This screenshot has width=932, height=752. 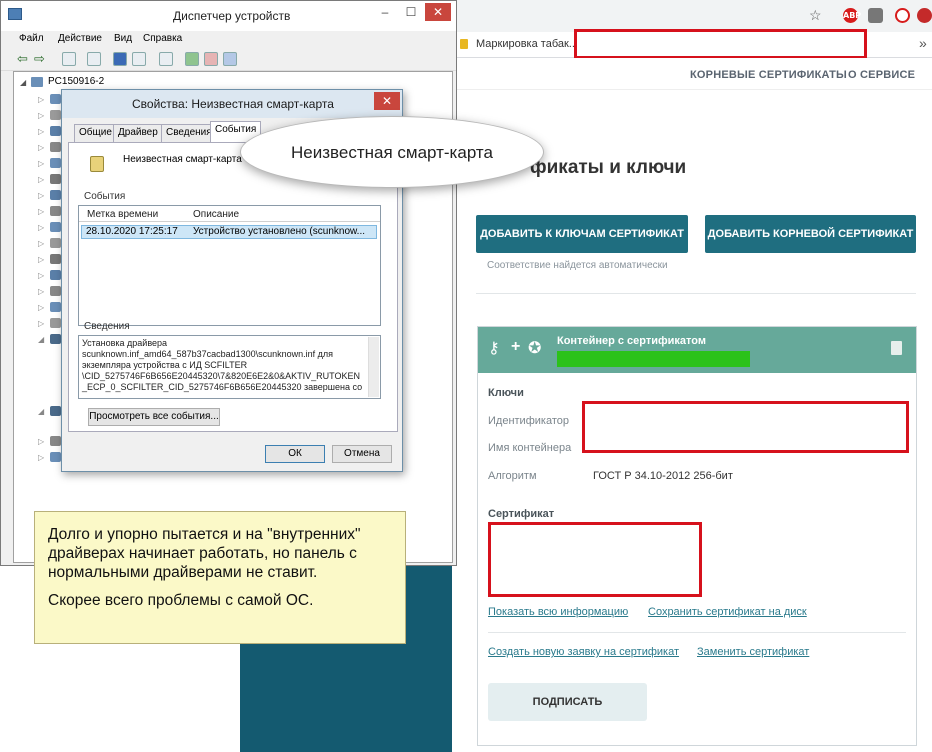 What do you see at coordinates (138, 133) in the screenshot?
I see `tab-driver: Драйвер` at bounding box center [138, 133].